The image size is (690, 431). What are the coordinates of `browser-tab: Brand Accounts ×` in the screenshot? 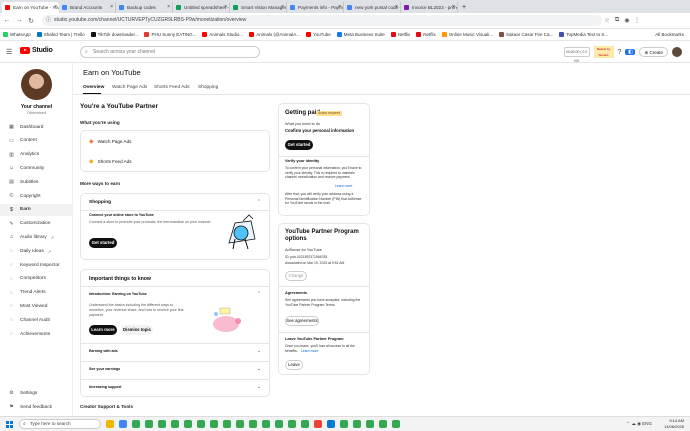 It's located at (87, 7).